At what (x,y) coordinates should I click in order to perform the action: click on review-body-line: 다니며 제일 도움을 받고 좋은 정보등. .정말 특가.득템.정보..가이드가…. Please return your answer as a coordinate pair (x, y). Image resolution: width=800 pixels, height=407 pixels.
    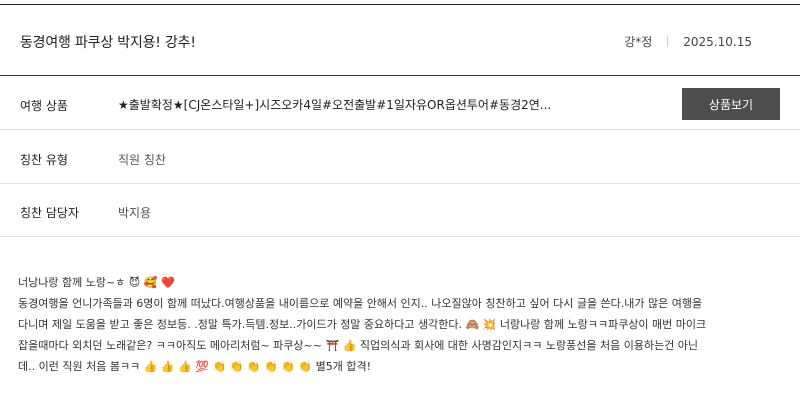
    Looking at the image, I should click on (362, 324).